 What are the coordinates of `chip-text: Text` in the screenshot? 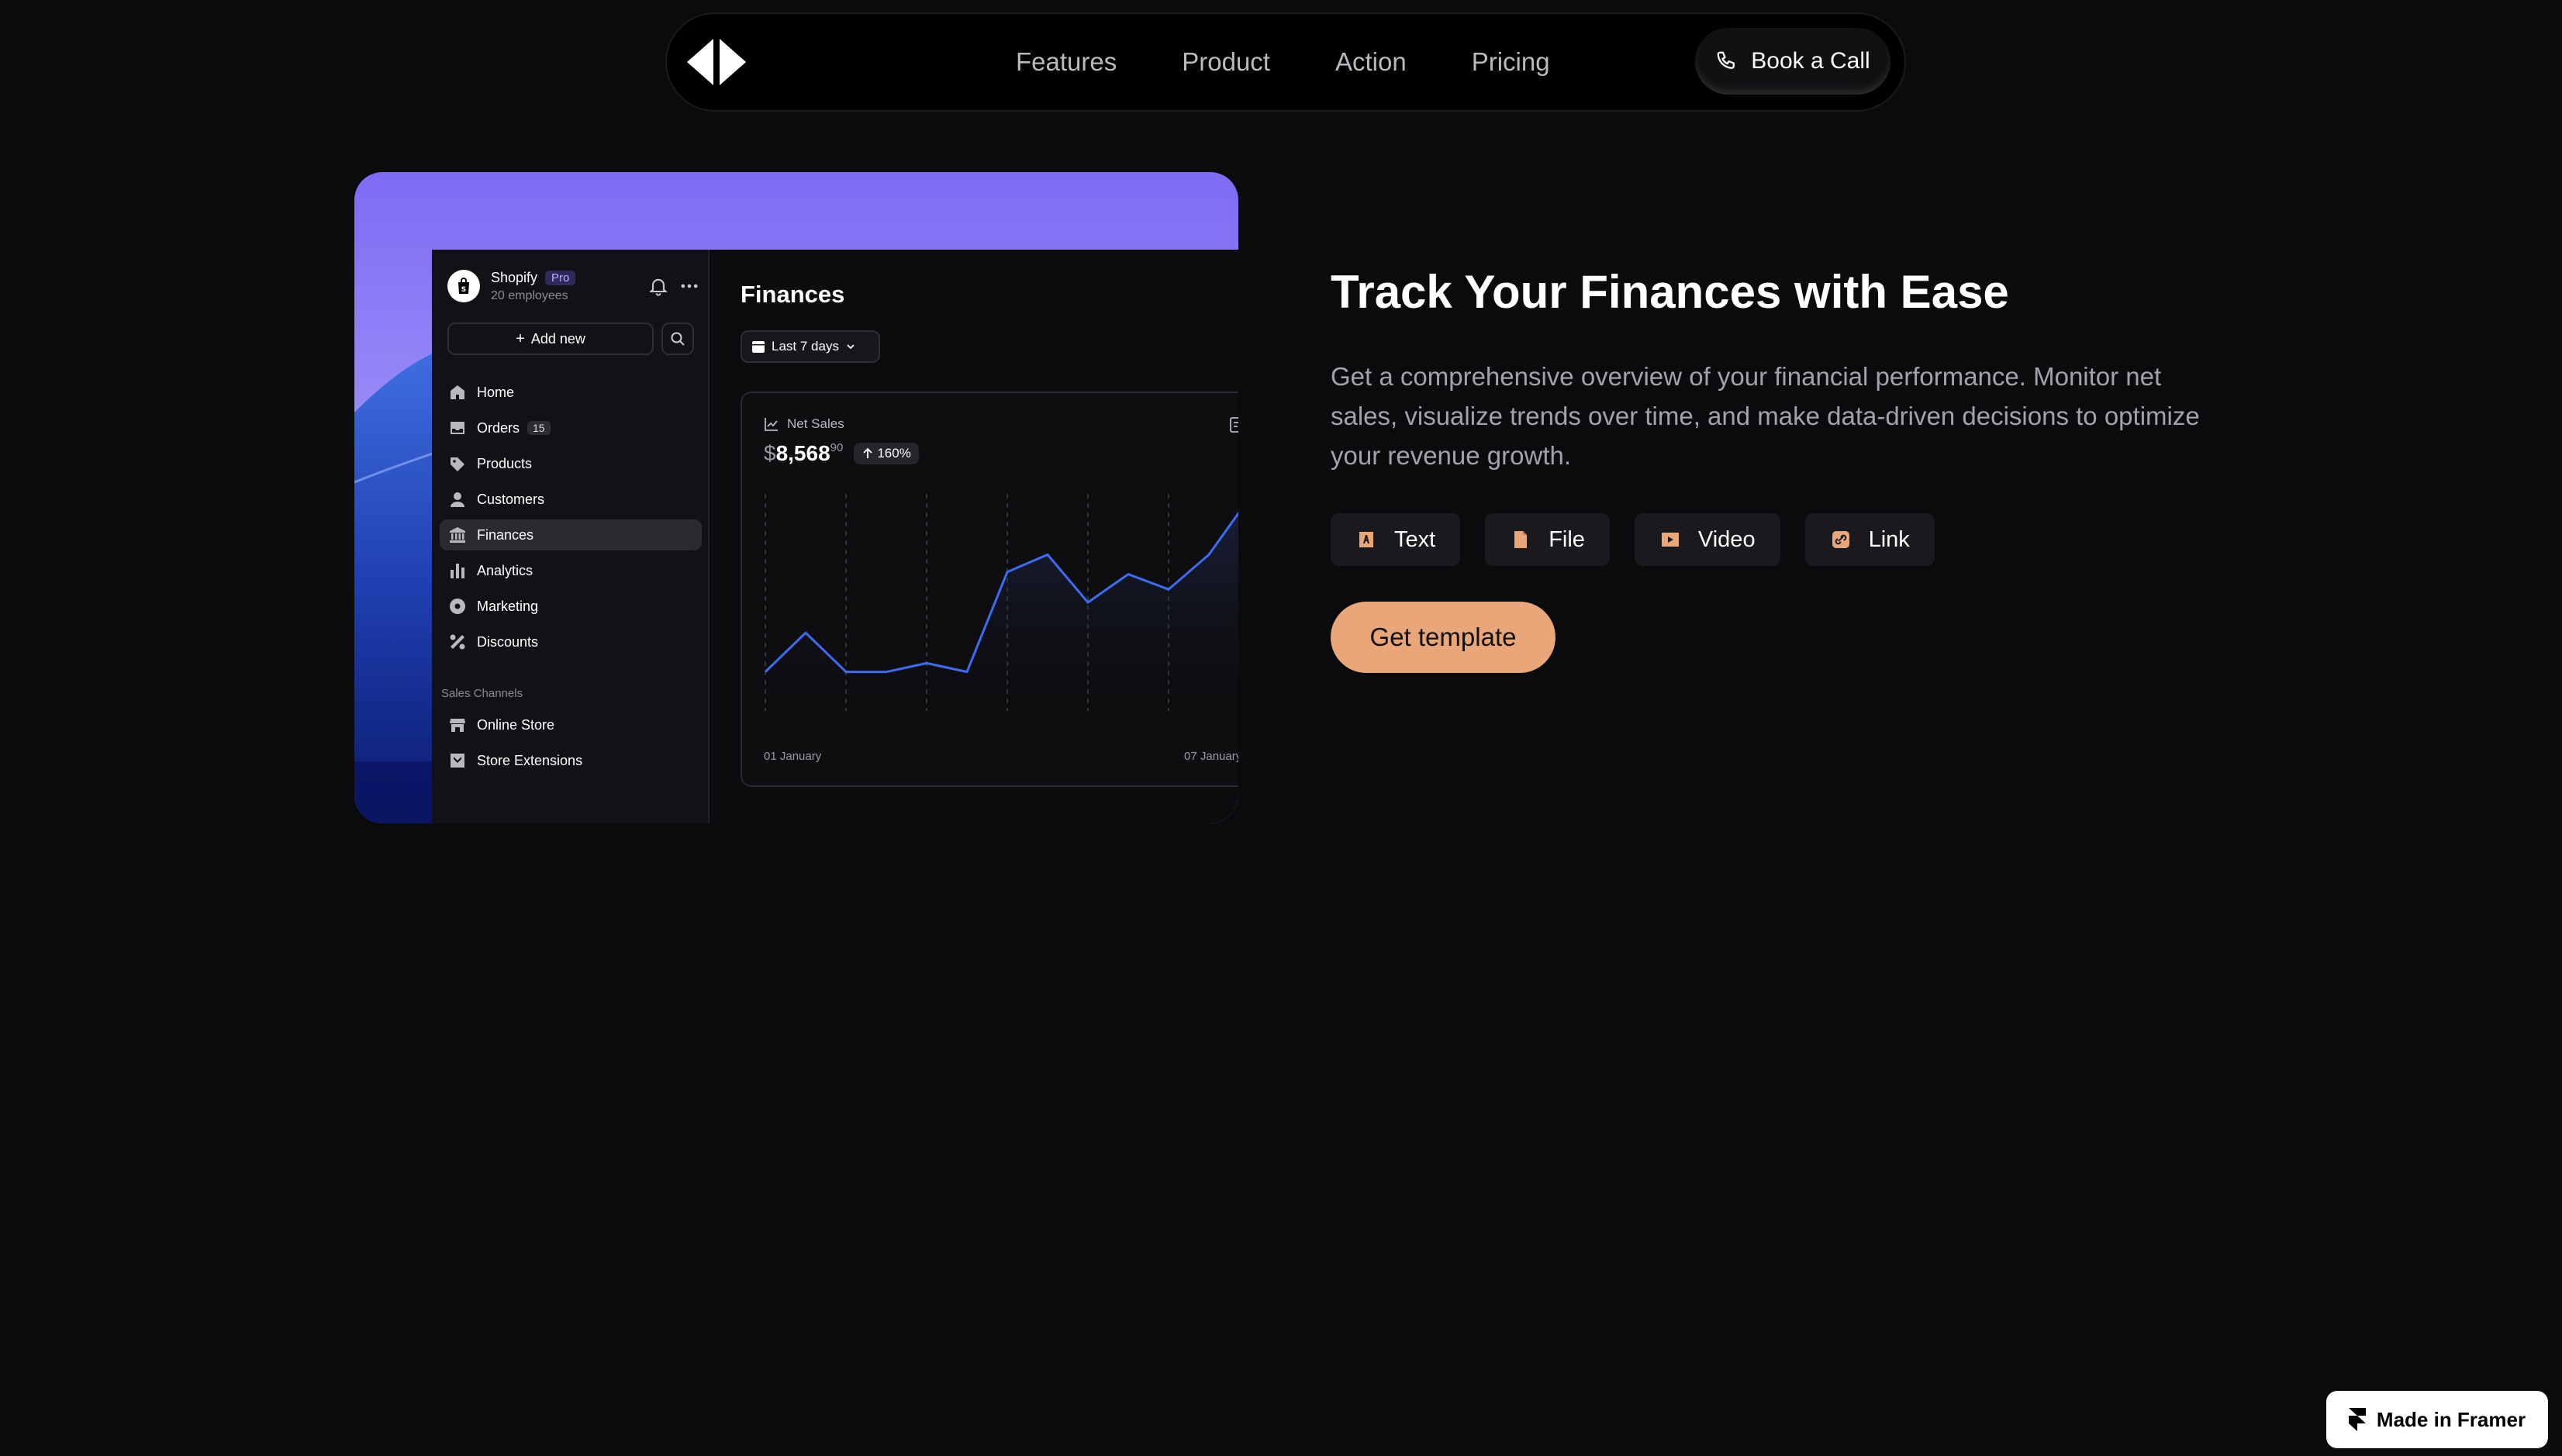 It's located at (1396, 539).